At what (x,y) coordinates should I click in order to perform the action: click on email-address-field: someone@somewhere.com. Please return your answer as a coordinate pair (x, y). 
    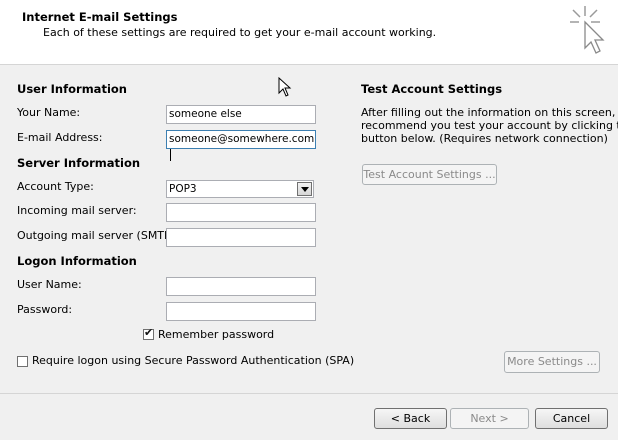
    Looking at the image, I should click on (241, 145).